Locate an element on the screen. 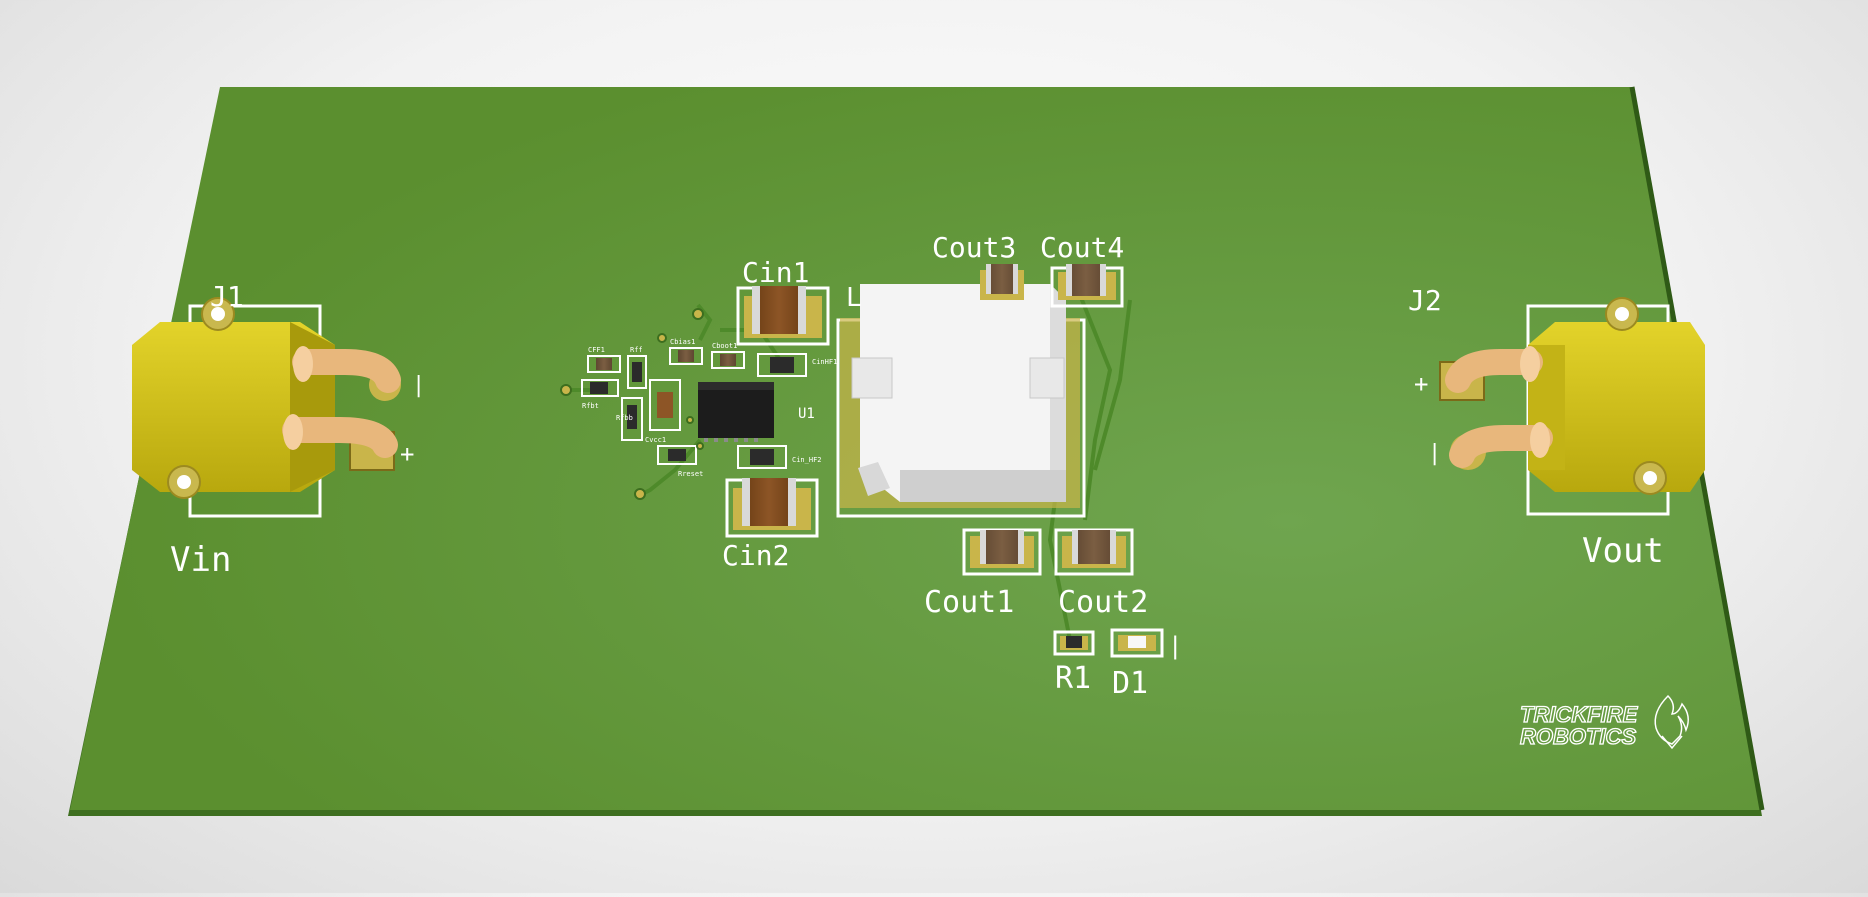  inductor-l is located at coordinates (961, 401).